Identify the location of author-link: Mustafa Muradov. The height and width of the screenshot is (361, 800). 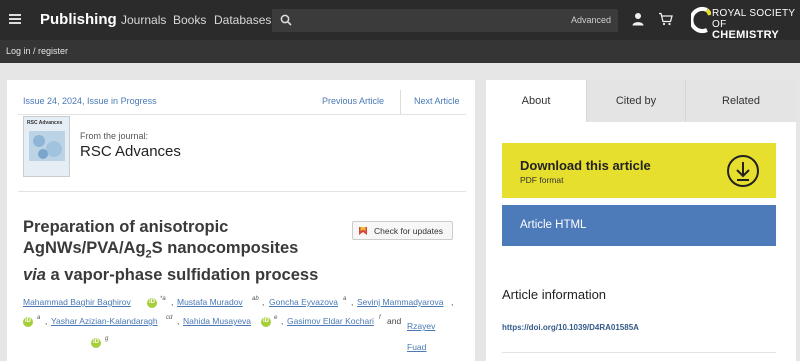
(210, 302).